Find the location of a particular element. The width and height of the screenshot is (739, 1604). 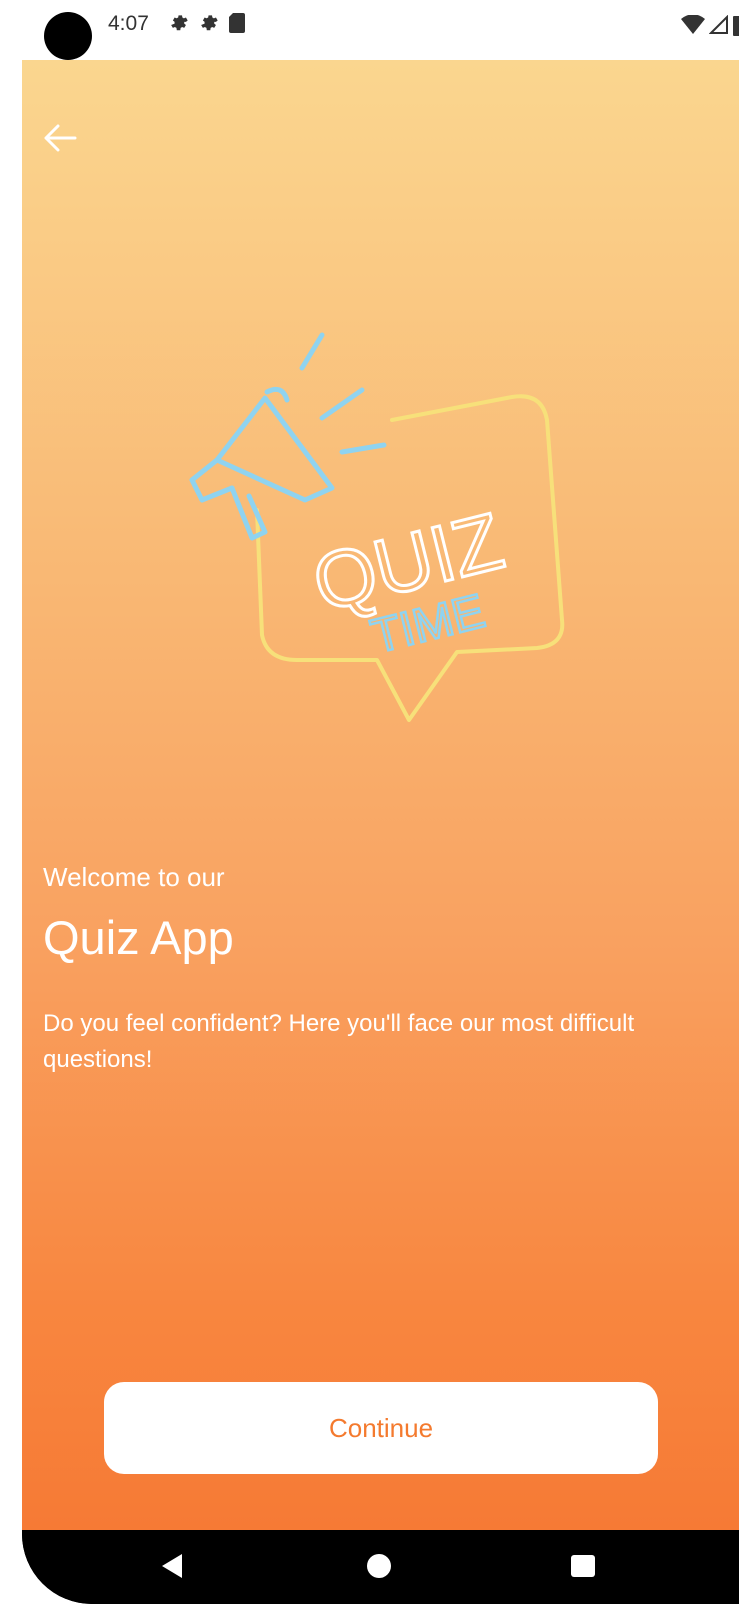

status-icons-left is located at coordinates (207, 23).